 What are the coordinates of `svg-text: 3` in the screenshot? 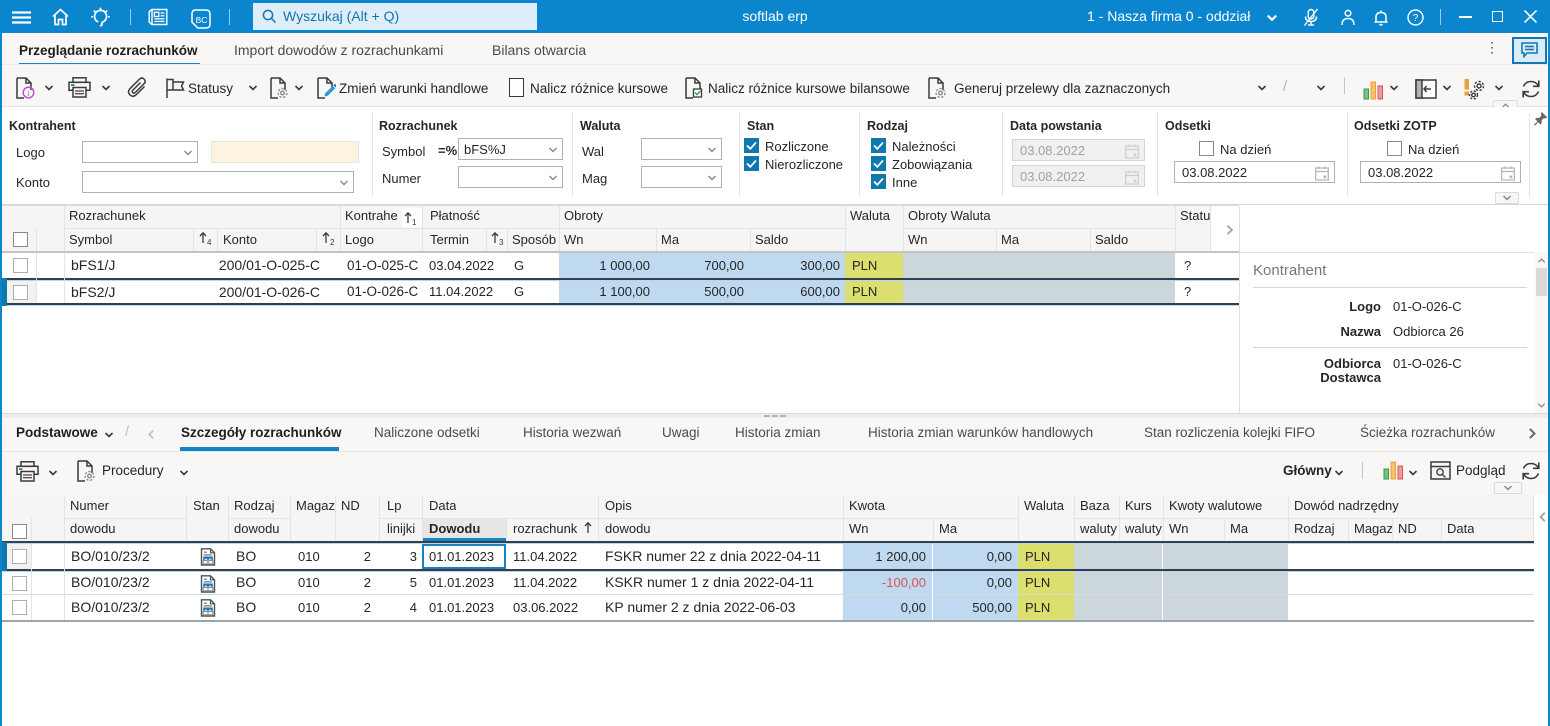 It's located at (501, 242).